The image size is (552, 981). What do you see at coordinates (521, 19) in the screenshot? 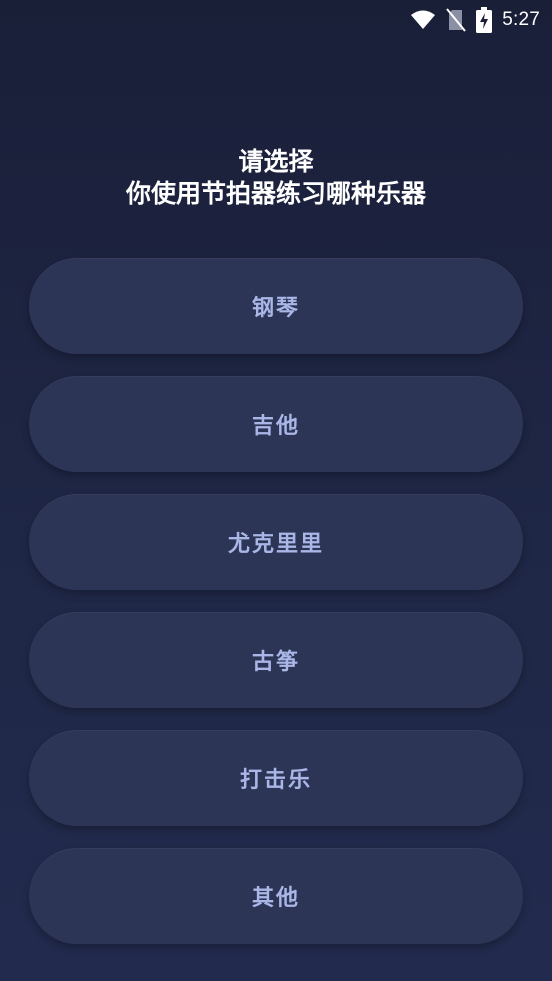
I see `status-time: 5:27` at bounding box center [521, 19].